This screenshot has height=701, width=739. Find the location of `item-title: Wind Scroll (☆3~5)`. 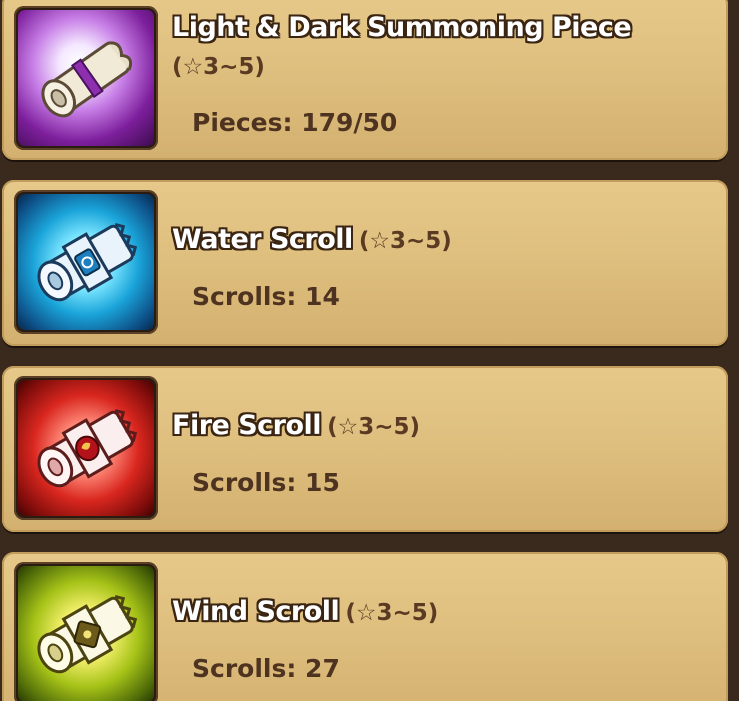

item-title: Wind Scroll (☆3~5) is located at coordinates (305, 611).